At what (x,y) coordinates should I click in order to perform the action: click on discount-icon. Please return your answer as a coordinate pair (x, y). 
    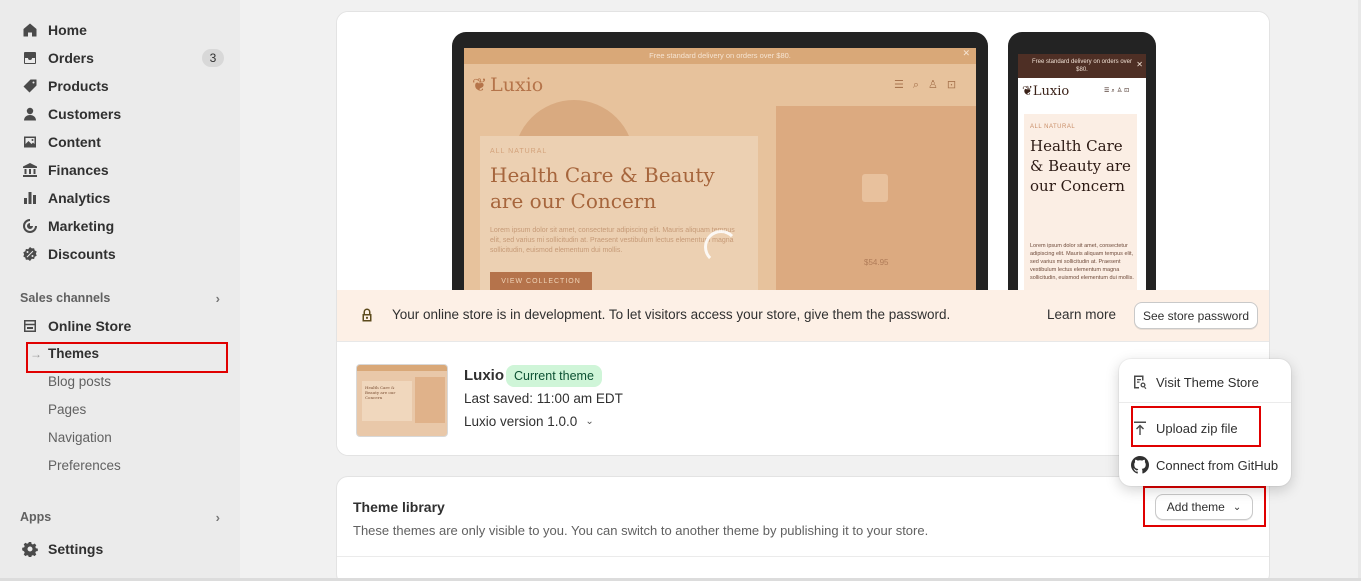
    Looking at the image, I should click on (30, 254).